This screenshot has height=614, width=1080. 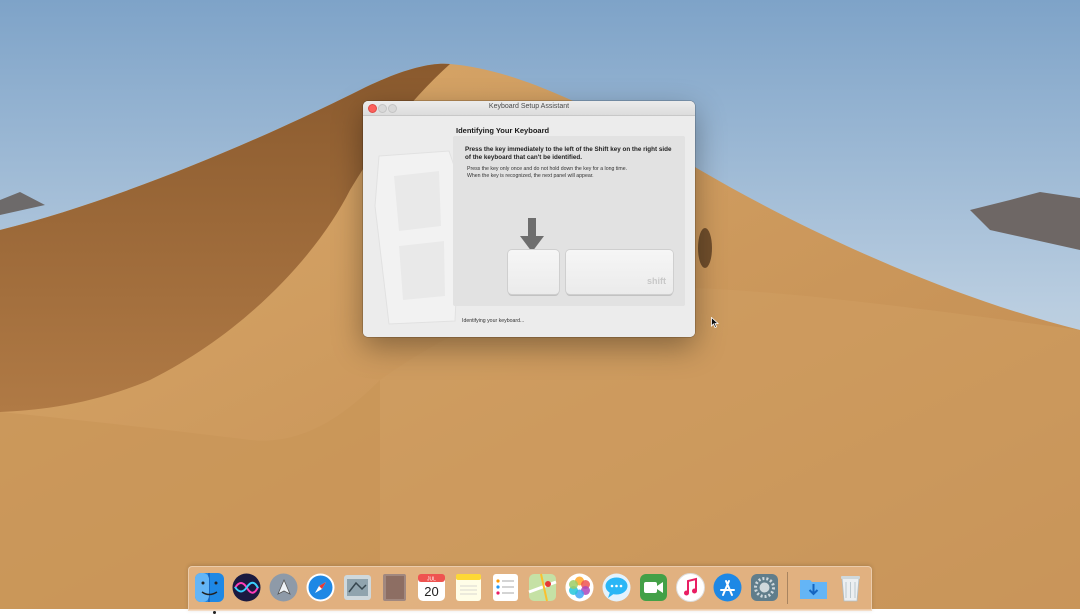 What do you see at coordinates (533, 272) in the screenshot?
I see `key-to-press` at bounding box center [533, 272].